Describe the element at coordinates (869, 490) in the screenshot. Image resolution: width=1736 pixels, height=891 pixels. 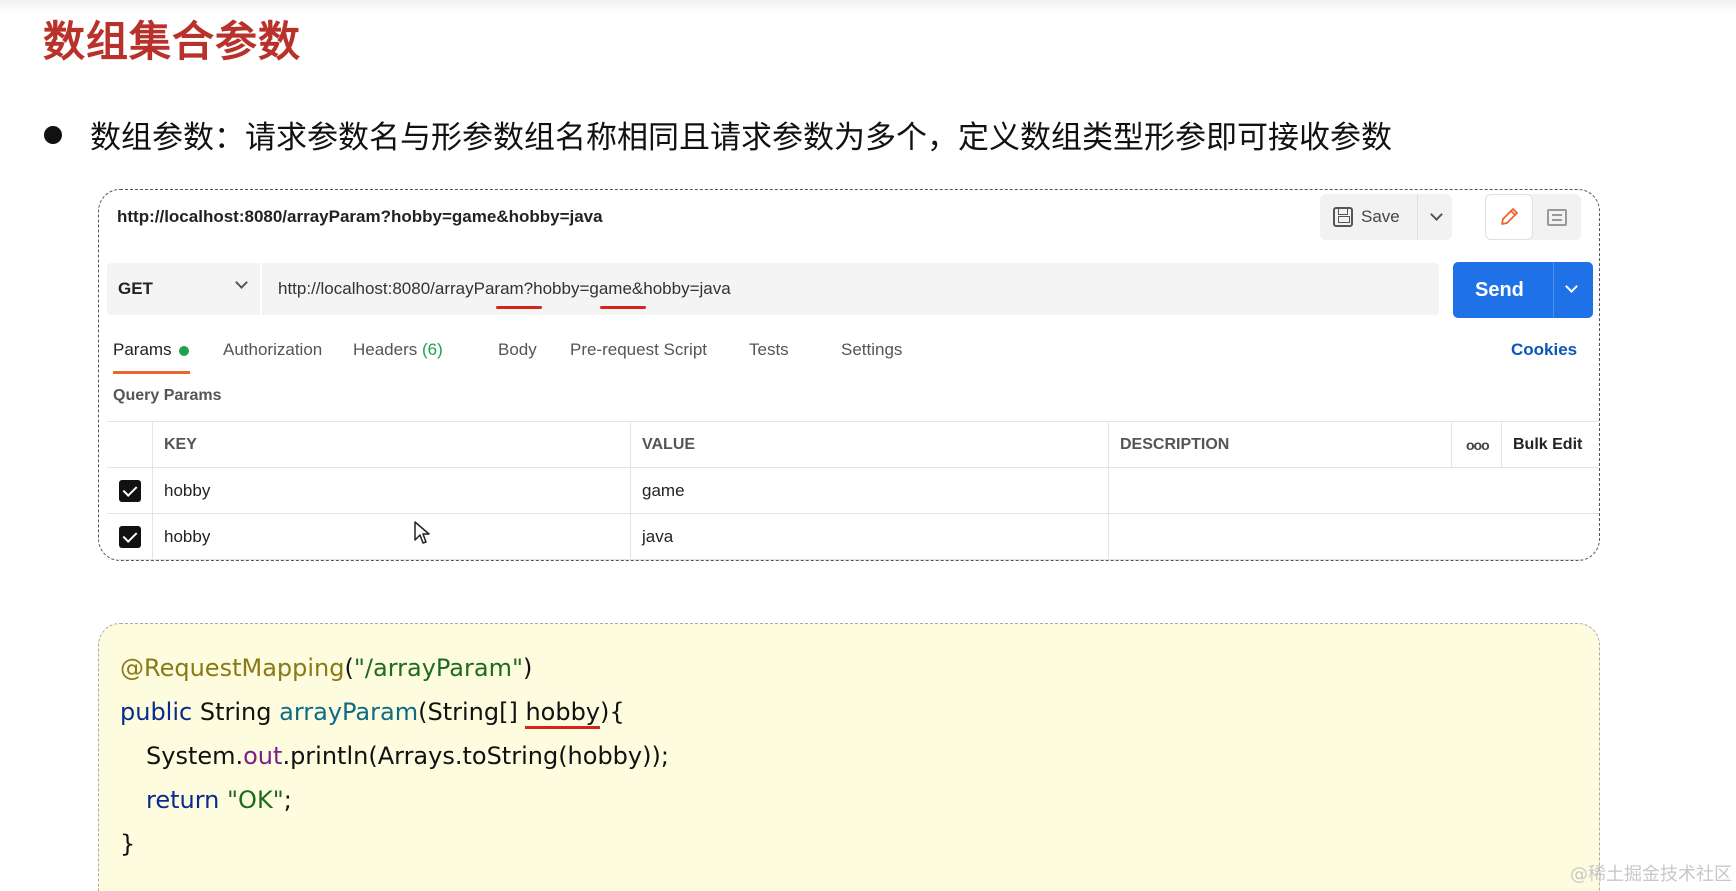
I see `value-cell: game` at that location.